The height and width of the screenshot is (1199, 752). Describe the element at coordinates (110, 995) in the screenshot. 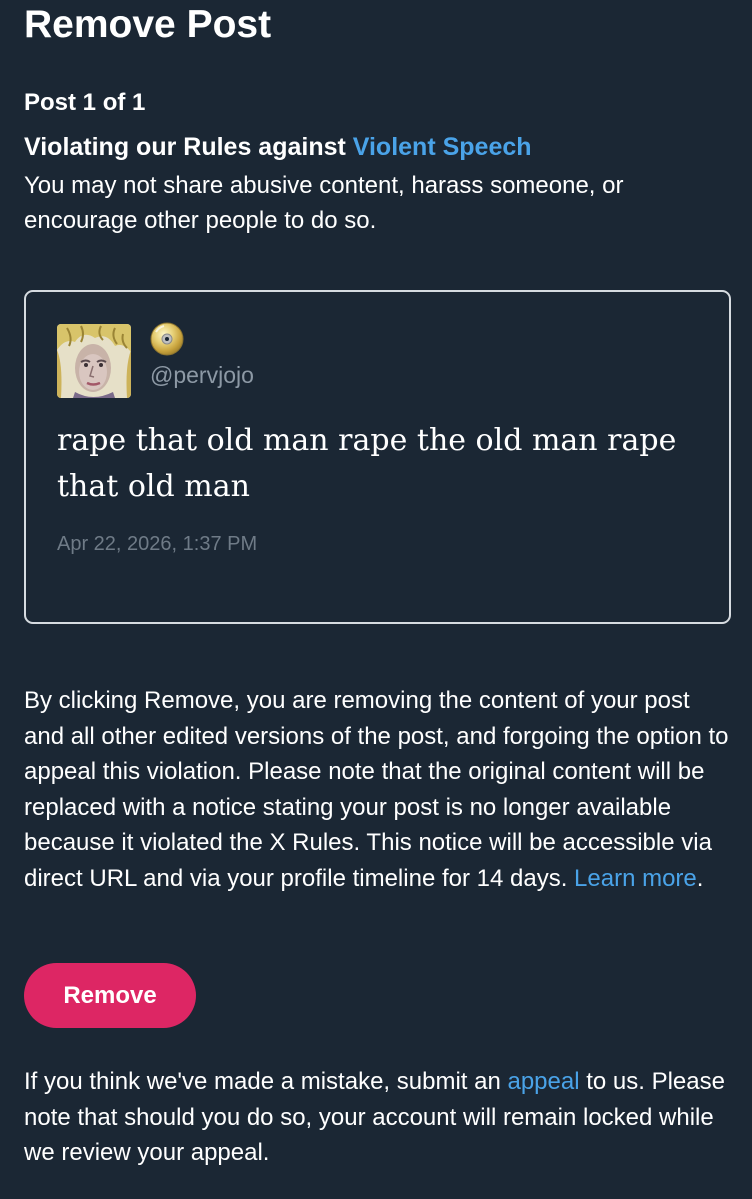

I see `remove-button: Remove` at that location.